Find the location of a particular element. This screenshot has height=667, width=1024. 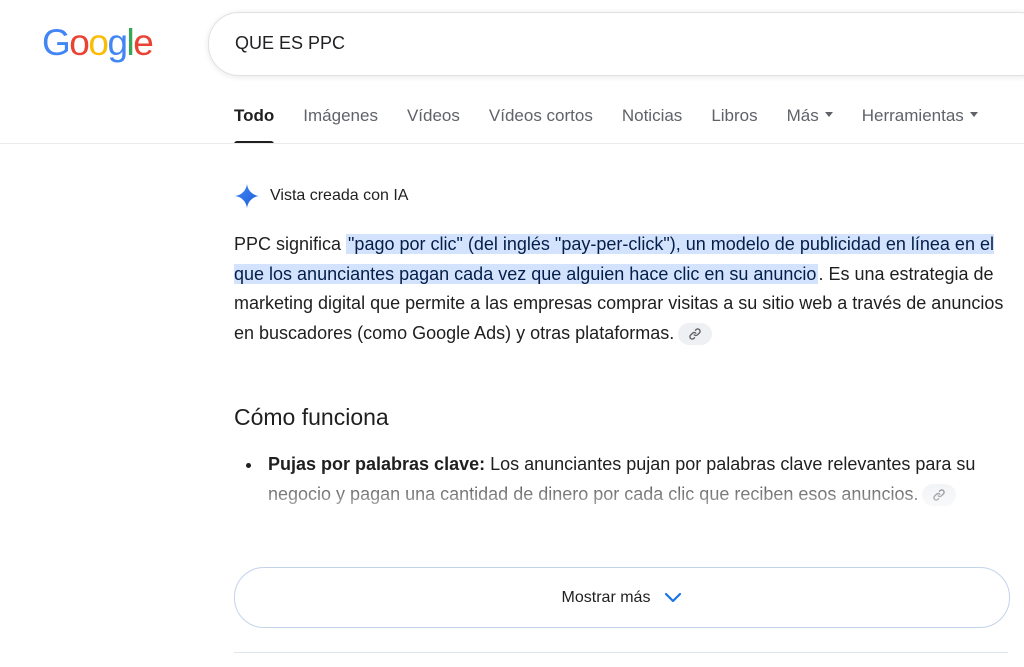

google-logo: Google is located at coordinates (98, 43).